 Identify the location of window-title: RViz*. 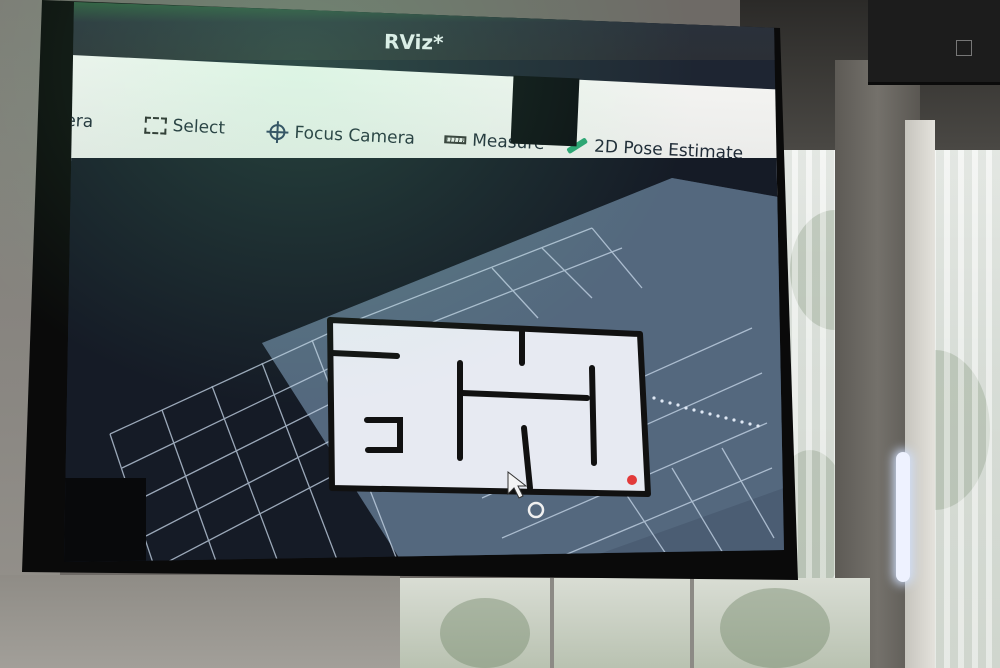
(413, 42).